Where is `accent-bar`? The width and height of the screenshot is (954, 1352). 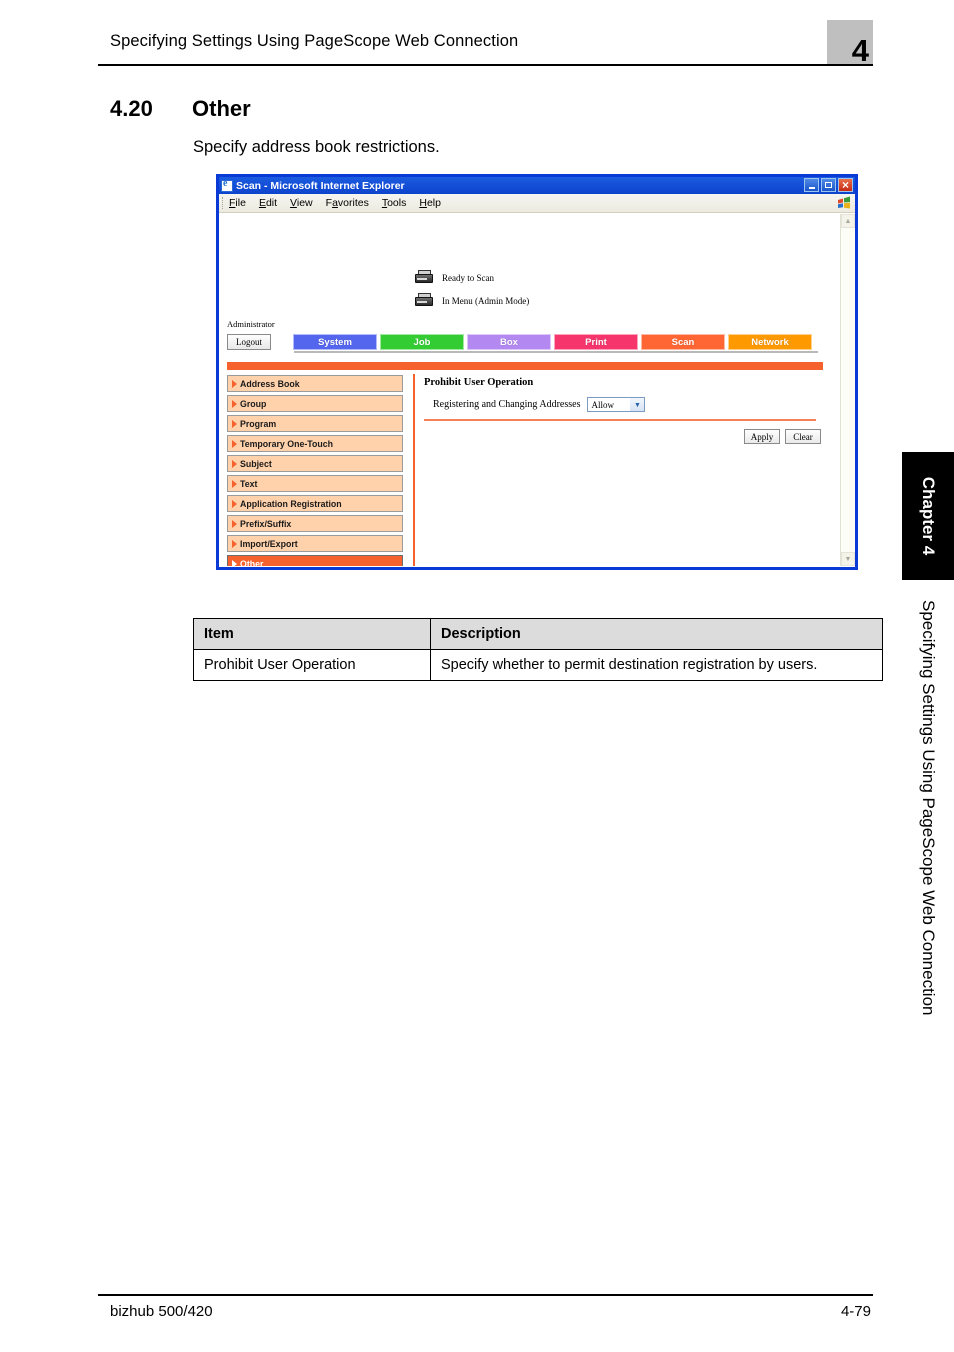 accent-bar is located at coordinates (525, 366).